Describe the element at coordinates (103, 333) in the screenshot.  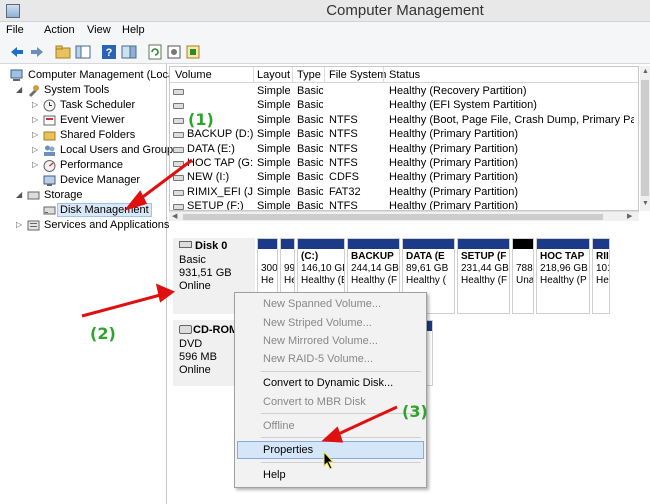
I see `annotation-2: (2)` at that location.